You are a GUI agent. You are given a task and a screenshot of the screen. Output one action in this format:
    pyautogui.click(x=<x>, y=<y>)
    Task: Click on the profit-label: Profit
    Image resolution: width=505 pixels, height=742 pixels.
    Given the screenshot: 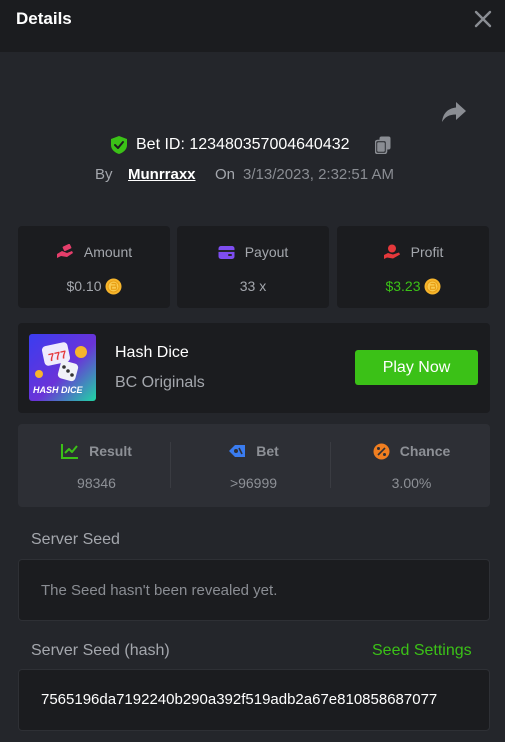 What is the action you would take?
    pyautogui.click(x=427, y=252)
    